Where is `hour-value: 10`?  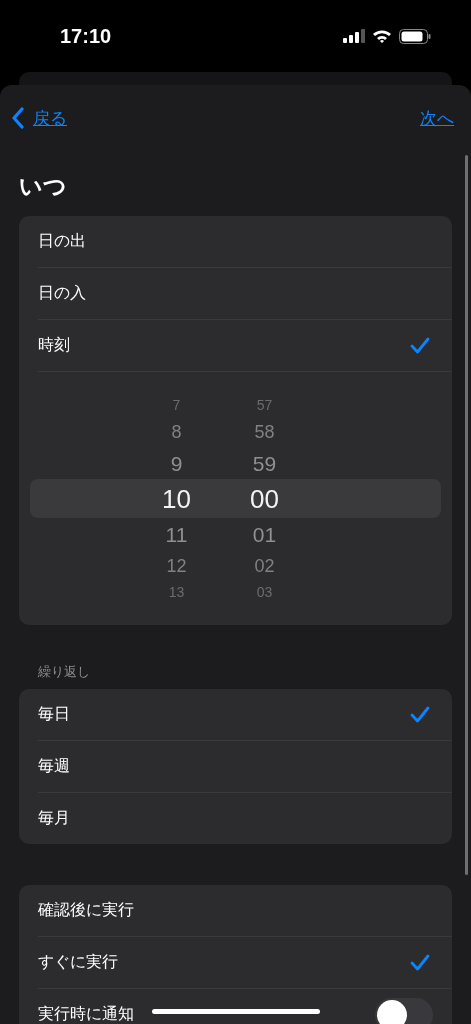
hour-value: 10 is located at coordinates (176, 498).